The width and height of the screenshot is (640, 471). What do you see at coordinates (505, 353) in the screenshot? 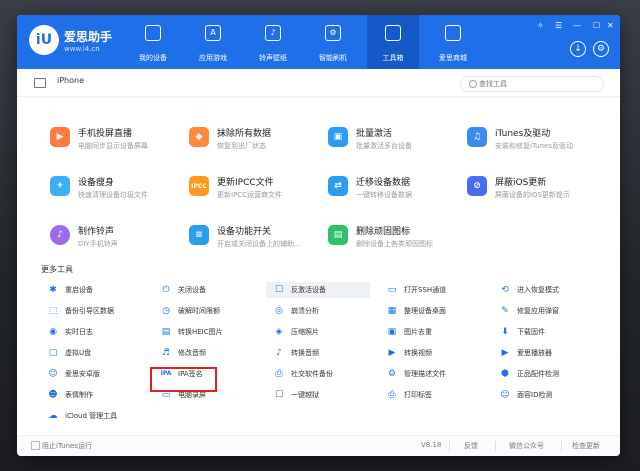
I see `tool-icon: ▶` at bounding box center [505, 353].